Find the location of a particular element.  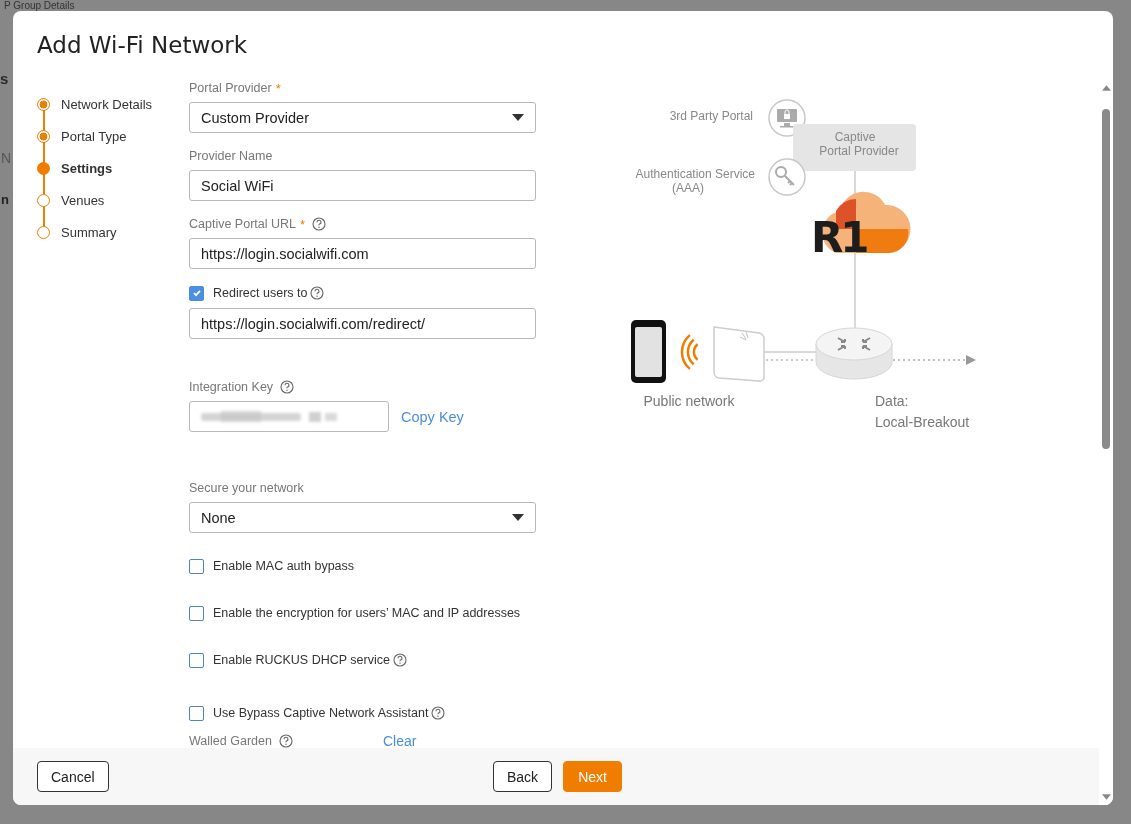

wifi-signal-icon is located at coordinates (689, 352).